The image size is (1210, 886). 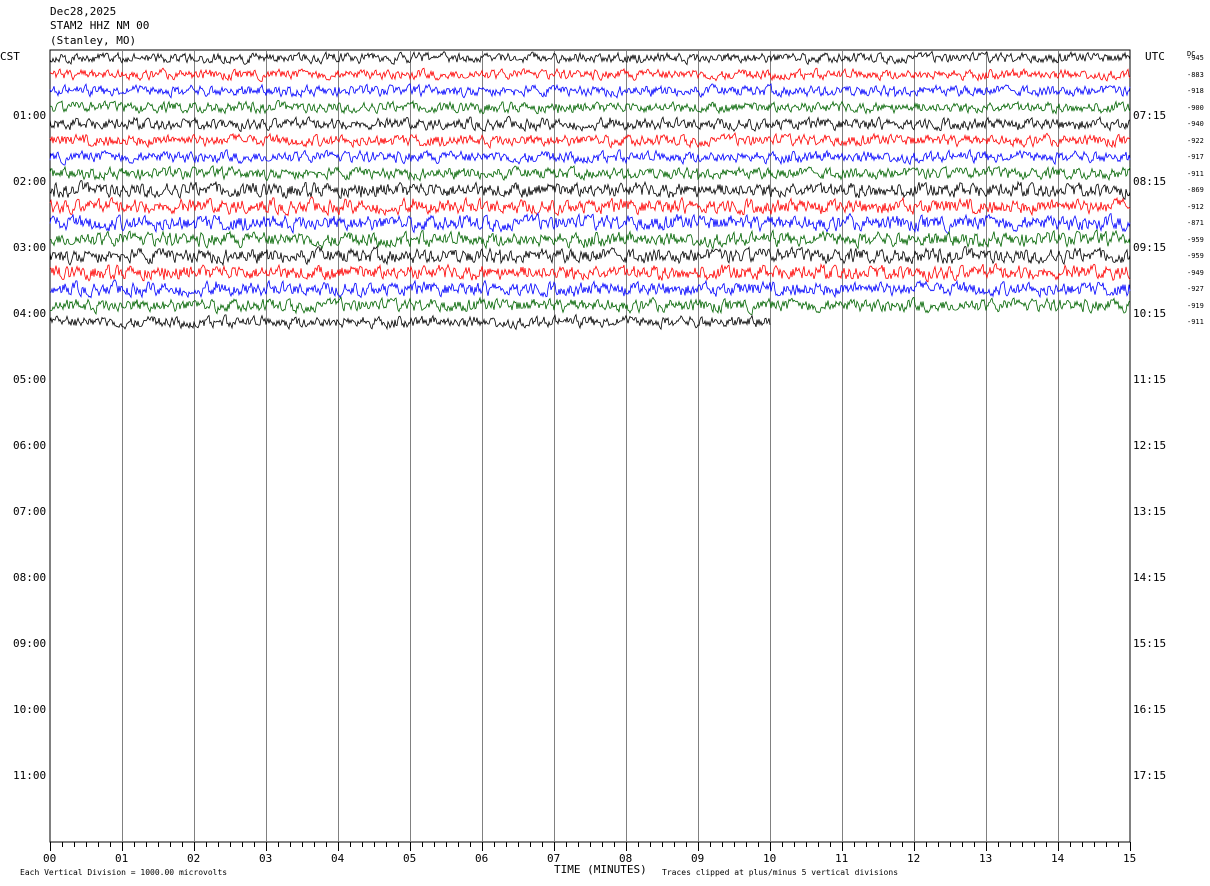 I want to click on dc-offset-value: -922, so click(x=1195, y=140).